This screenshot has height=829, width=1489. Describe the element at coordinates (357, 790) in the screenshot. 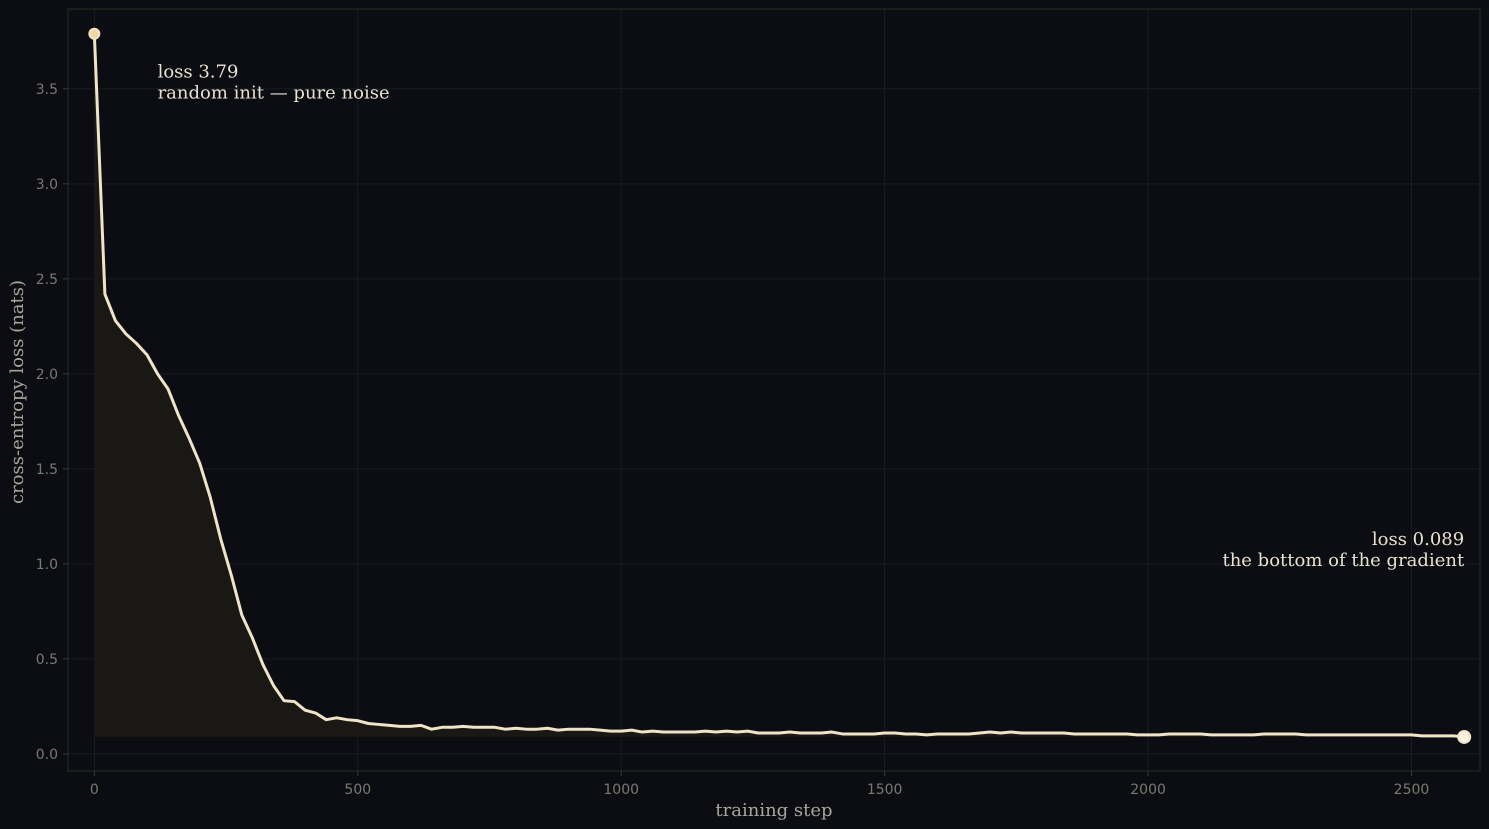

I see `x-tick-label: 500` at that location.